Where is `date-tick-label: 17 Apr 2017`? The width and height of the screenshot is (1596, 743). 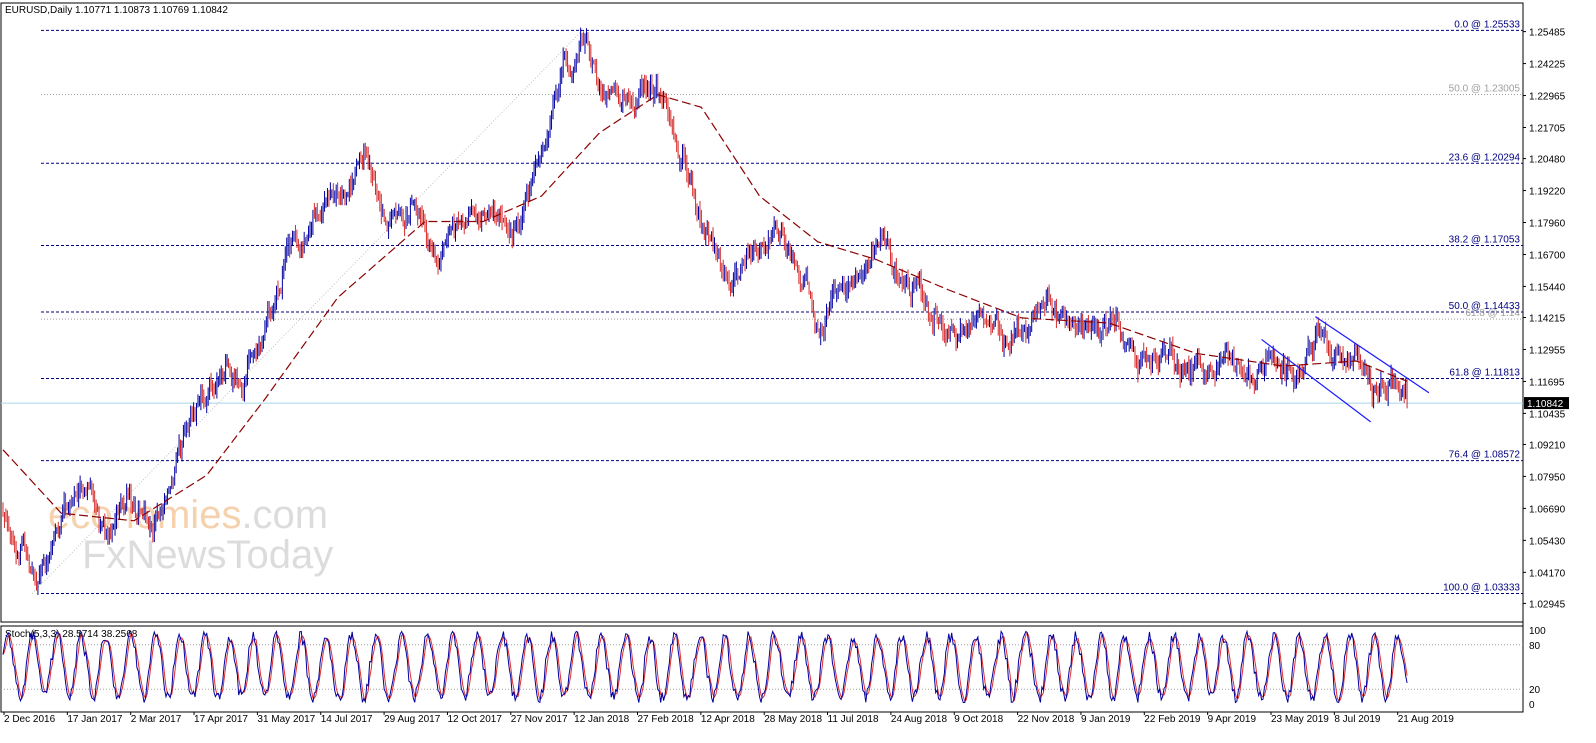 date-tick-label: 17 Apr 2017 is located at coordinates (221, 719).